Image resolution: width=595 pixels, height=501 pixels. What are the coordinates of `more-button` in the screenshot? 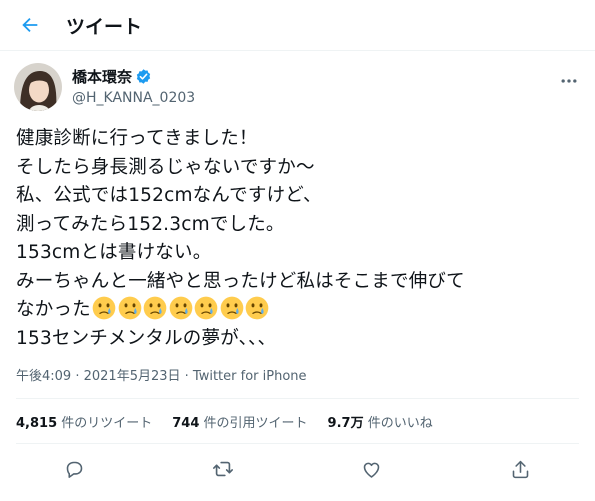 It's located at (569, 83).